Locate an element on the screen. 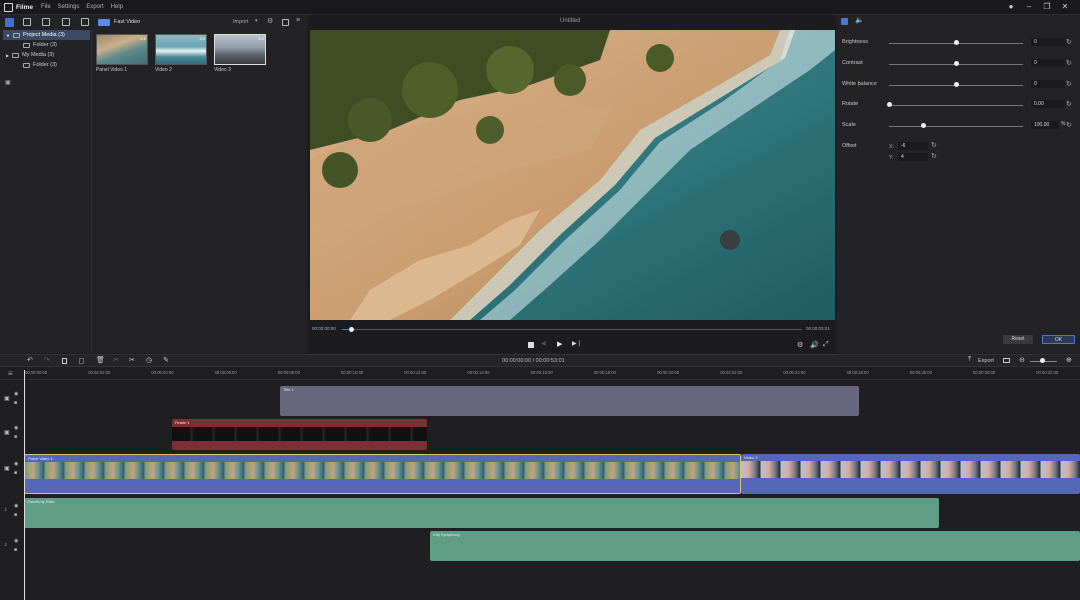  chevron-down-icon: ▾ is located at coordinates (256, 21).